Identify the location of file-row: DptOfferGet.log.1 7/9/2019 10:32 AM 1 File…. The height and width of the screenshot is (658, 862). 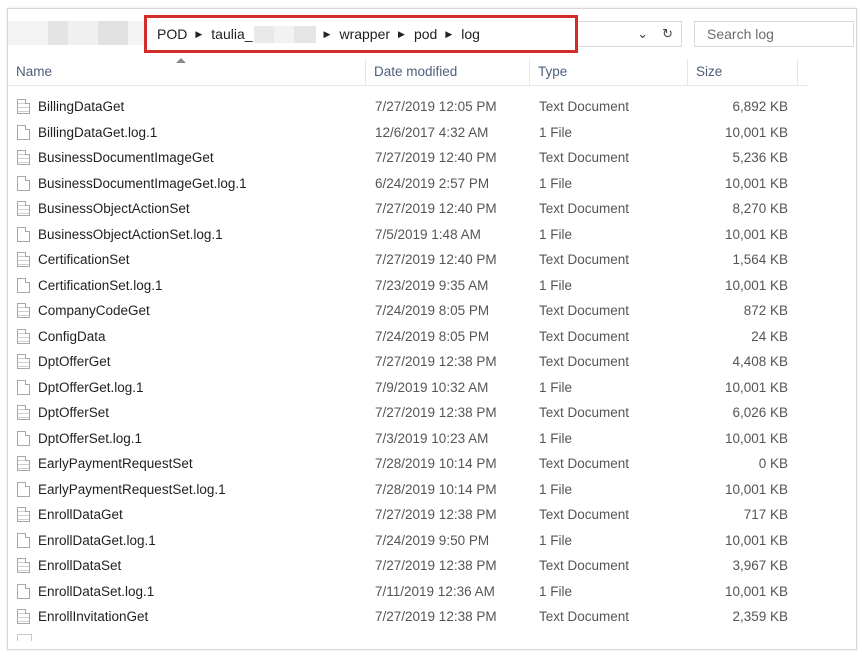
(432, 388).